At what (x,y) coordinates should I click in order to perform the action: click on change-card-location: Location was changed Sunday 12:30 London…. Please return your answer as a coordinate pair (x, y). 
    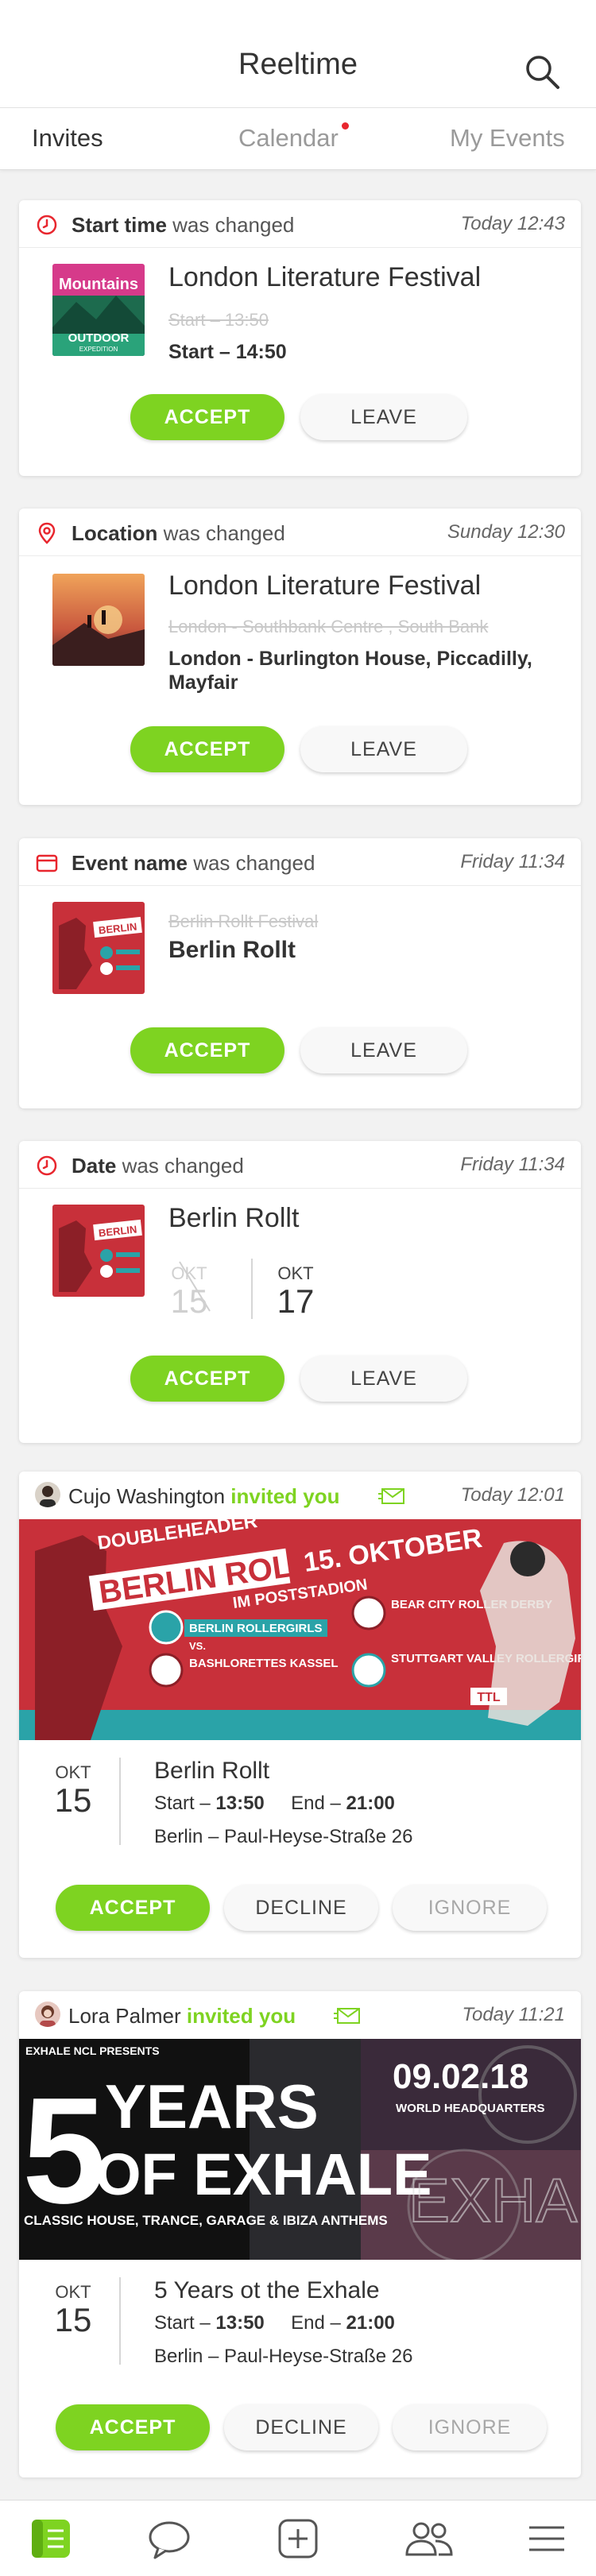
    Looking at the image, I should click on (300, 657).